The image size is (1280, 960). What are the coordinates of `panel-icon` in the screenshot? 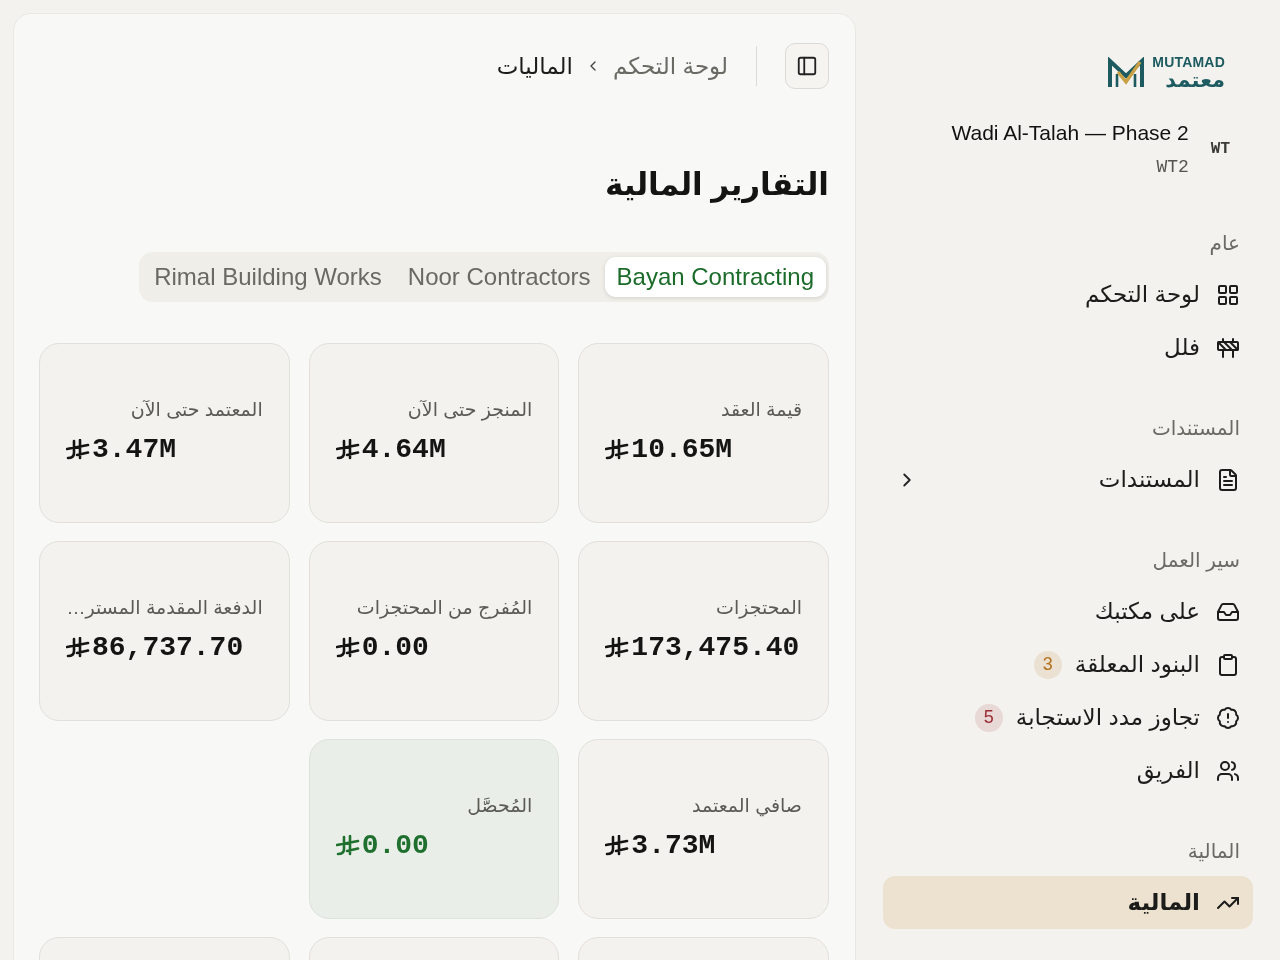 It's located at (807, 66).